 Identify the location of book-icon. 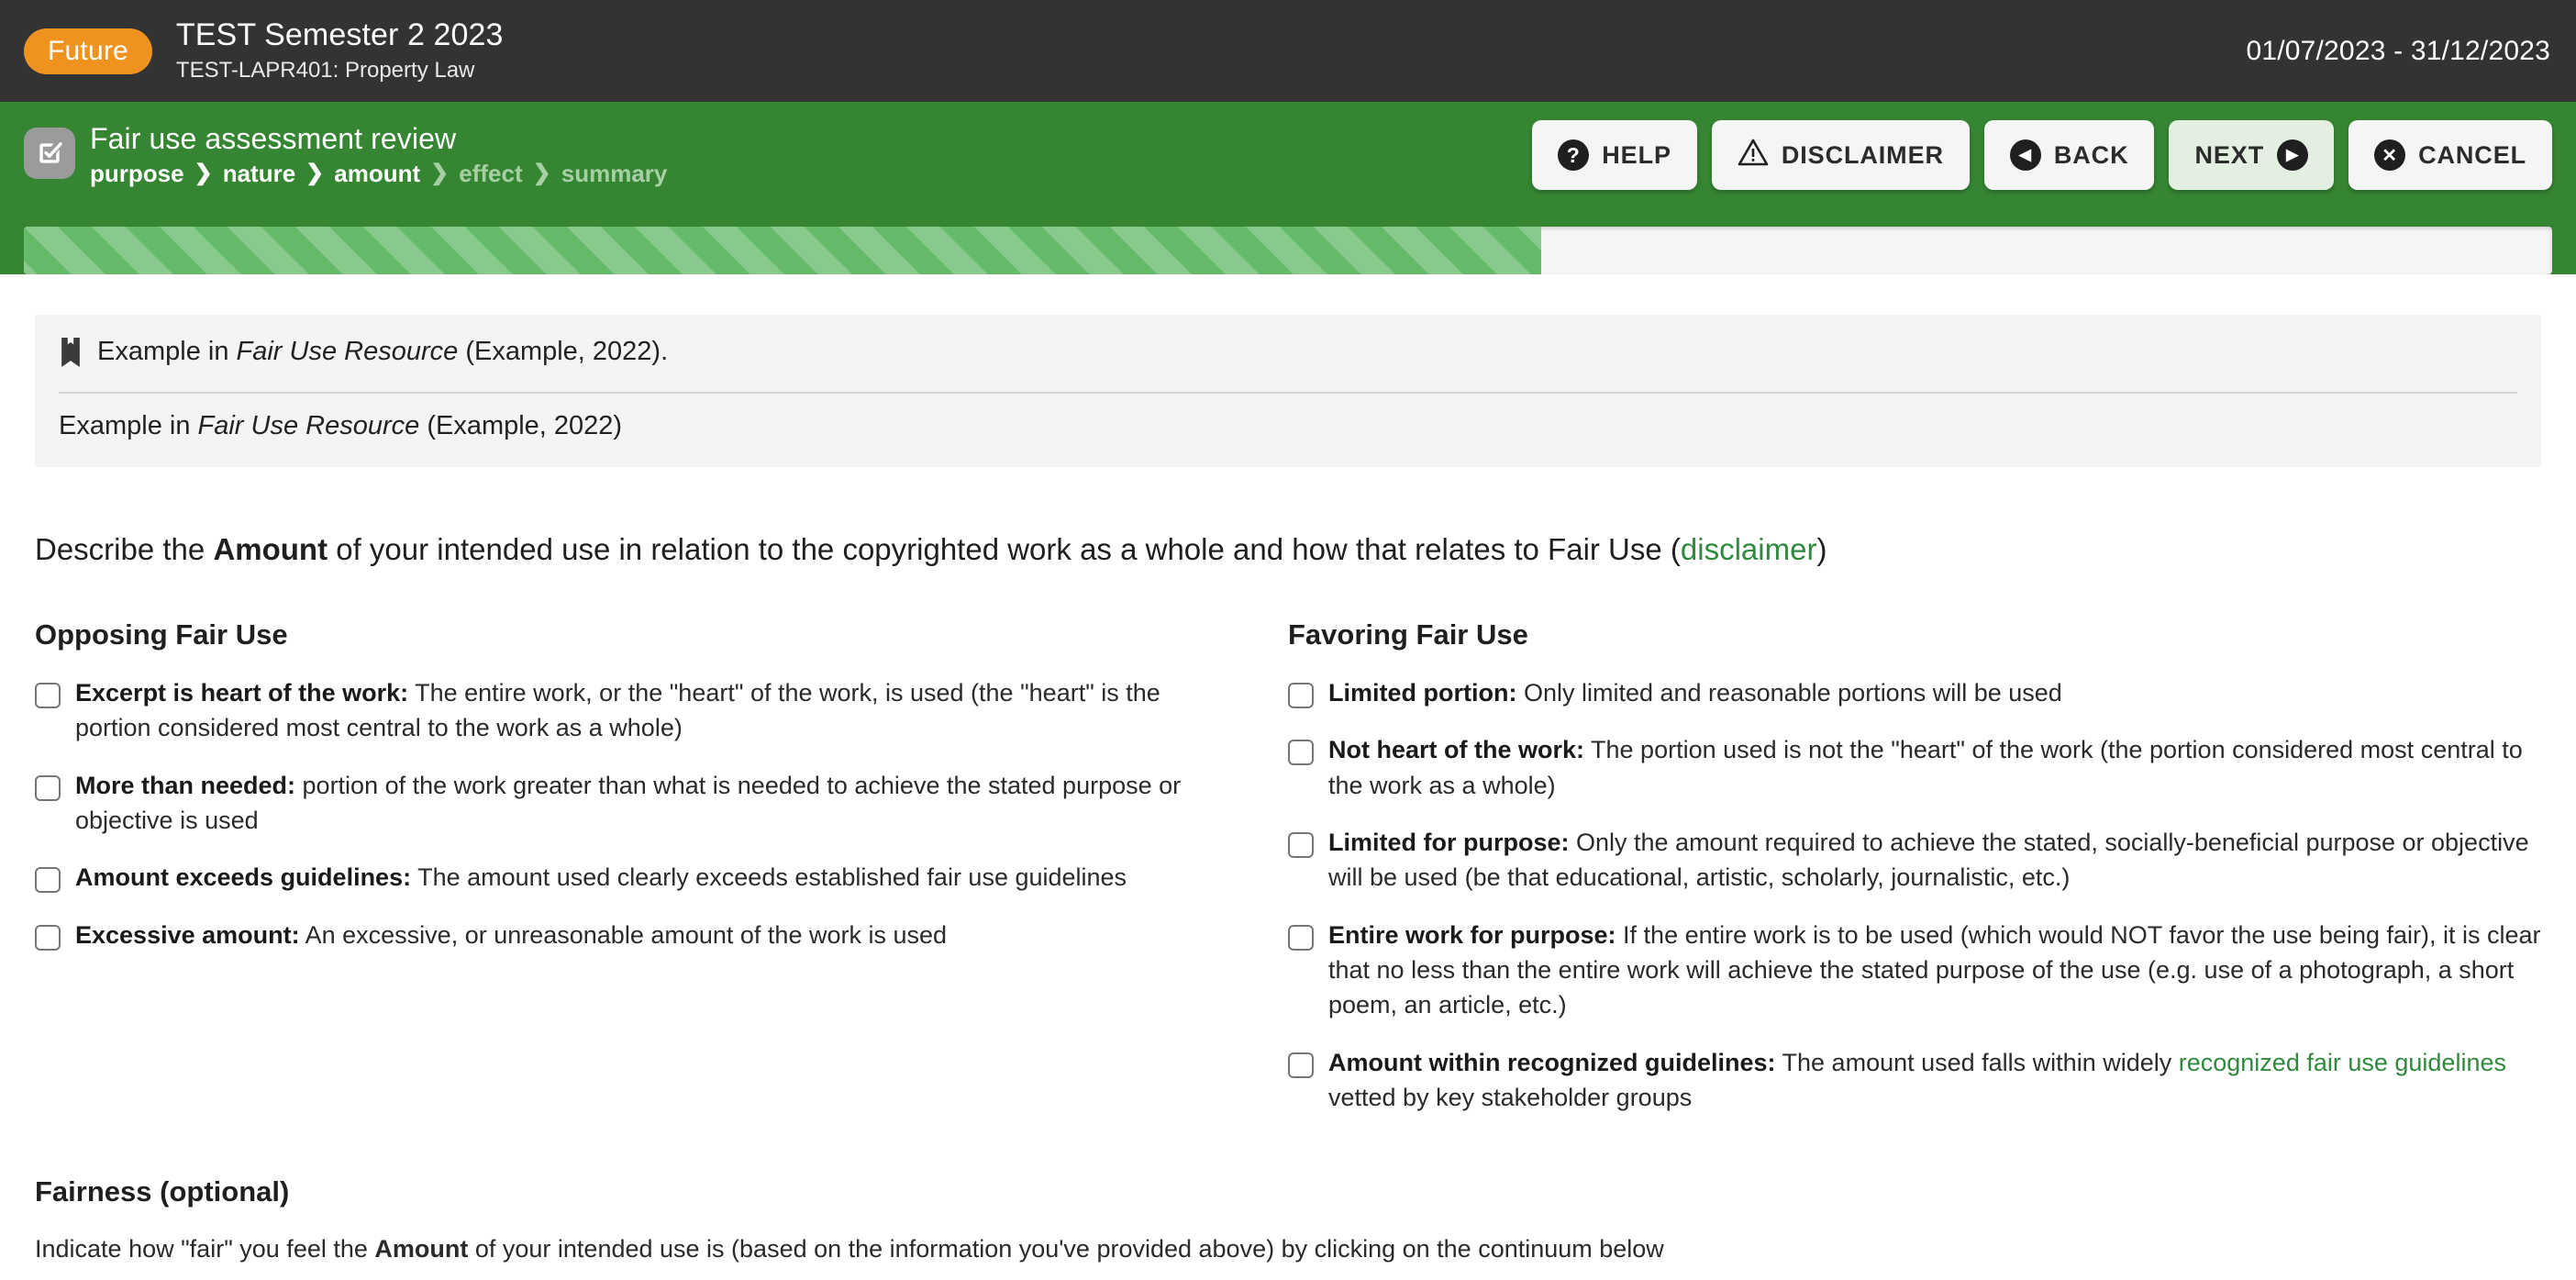
(71, 357).